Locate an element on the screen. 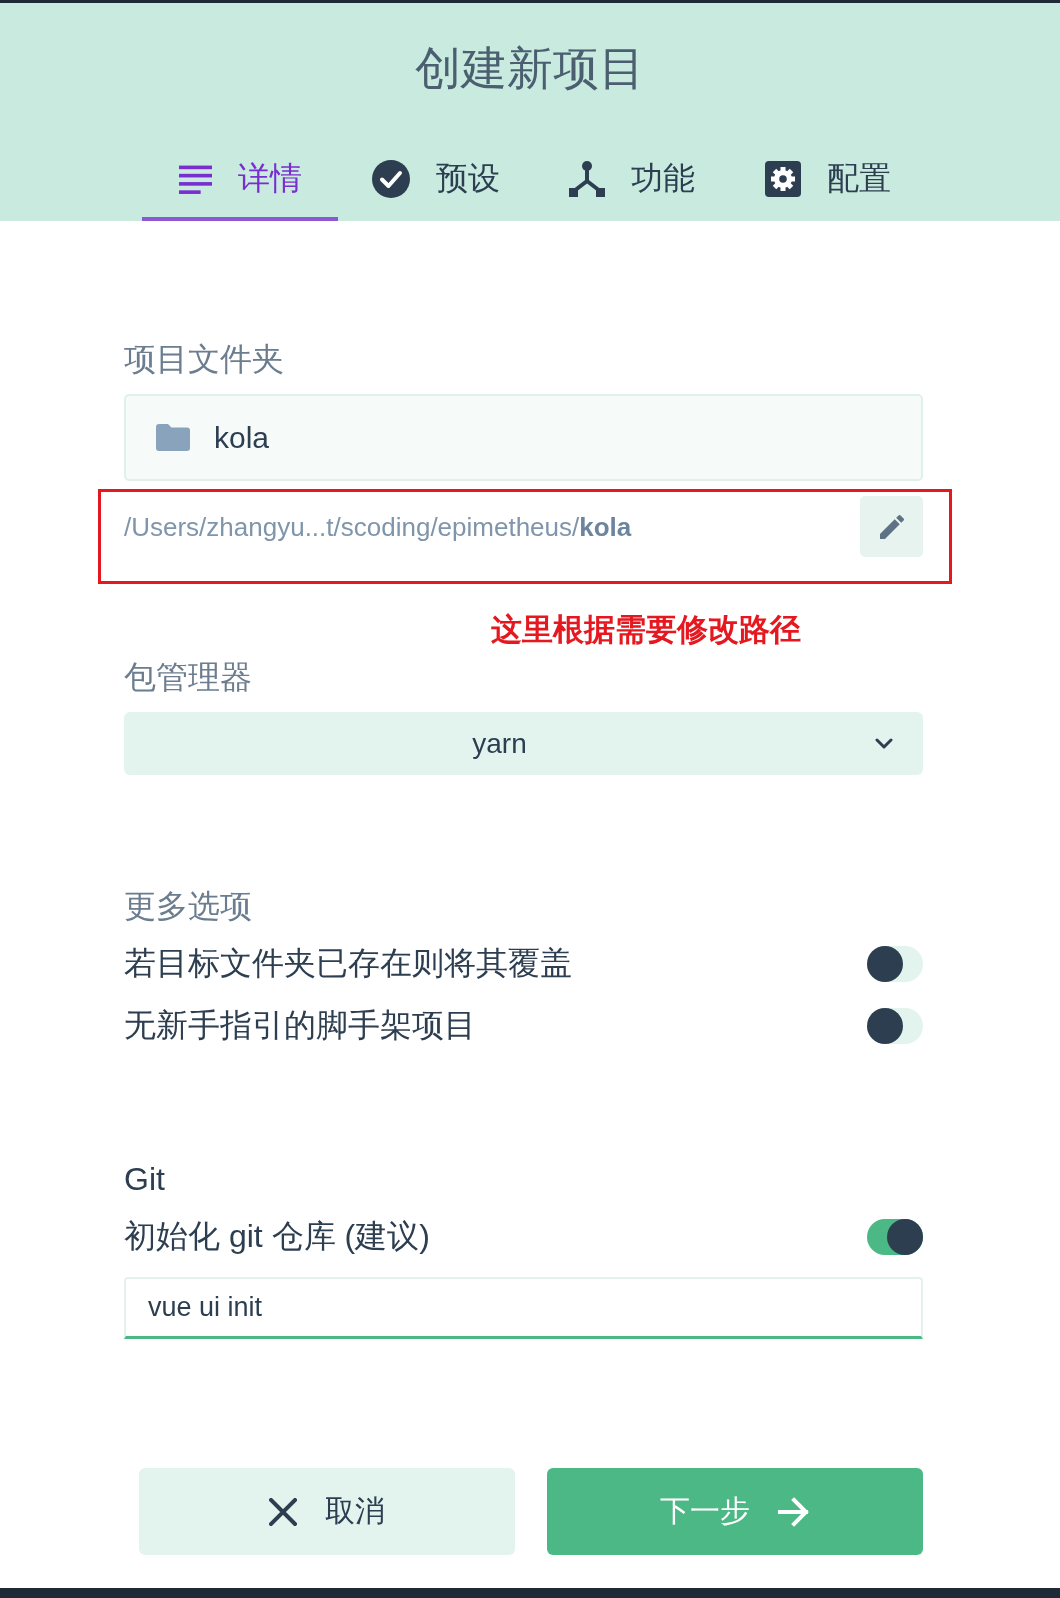  section-label: 项目文件夹 is located at coordinates (204, 359).